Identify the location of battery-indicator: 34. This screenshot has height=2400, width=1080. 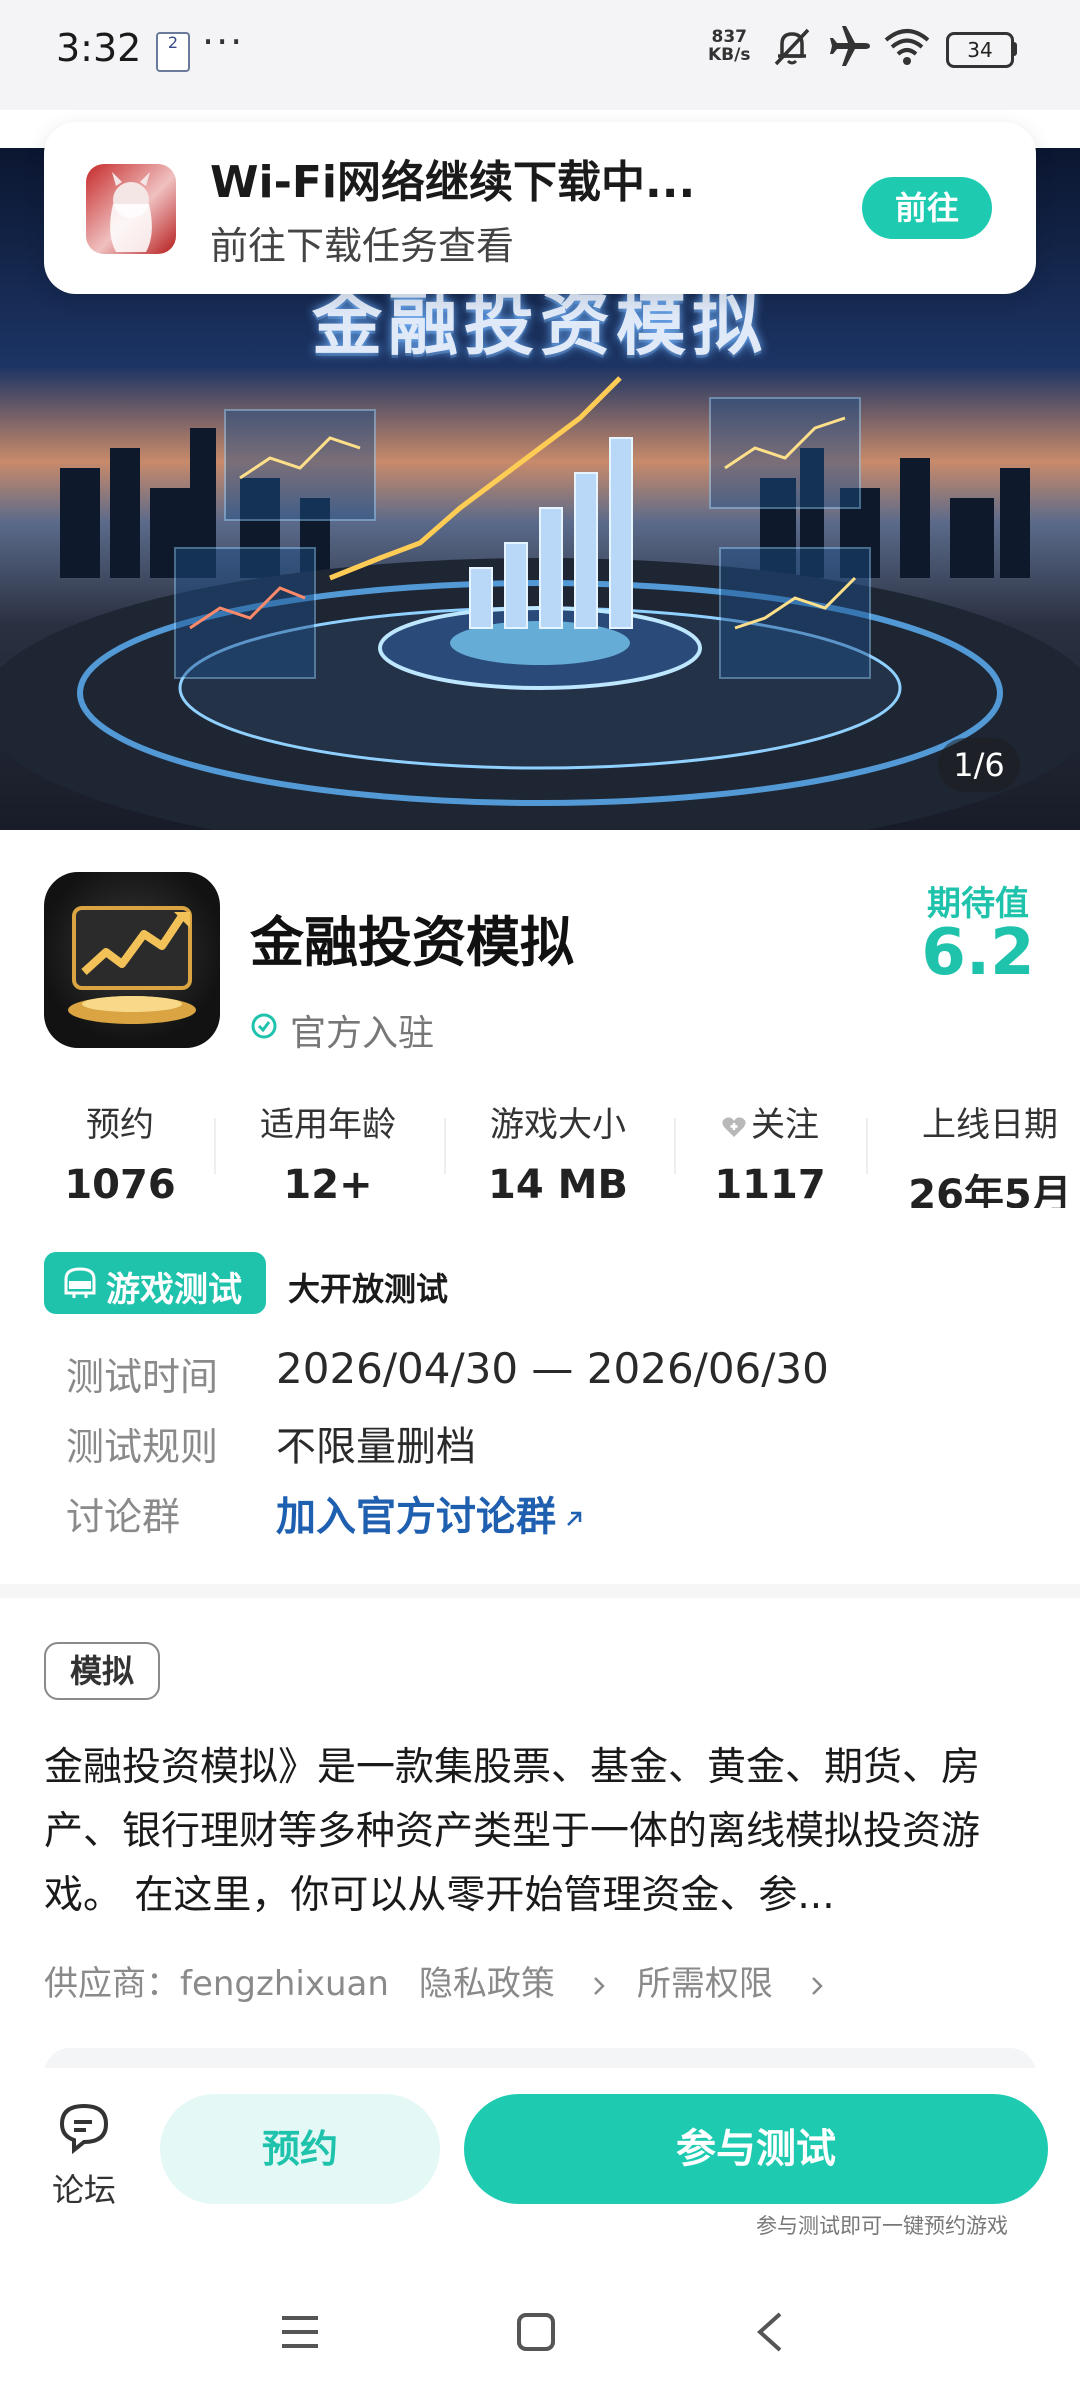
(980, 50).